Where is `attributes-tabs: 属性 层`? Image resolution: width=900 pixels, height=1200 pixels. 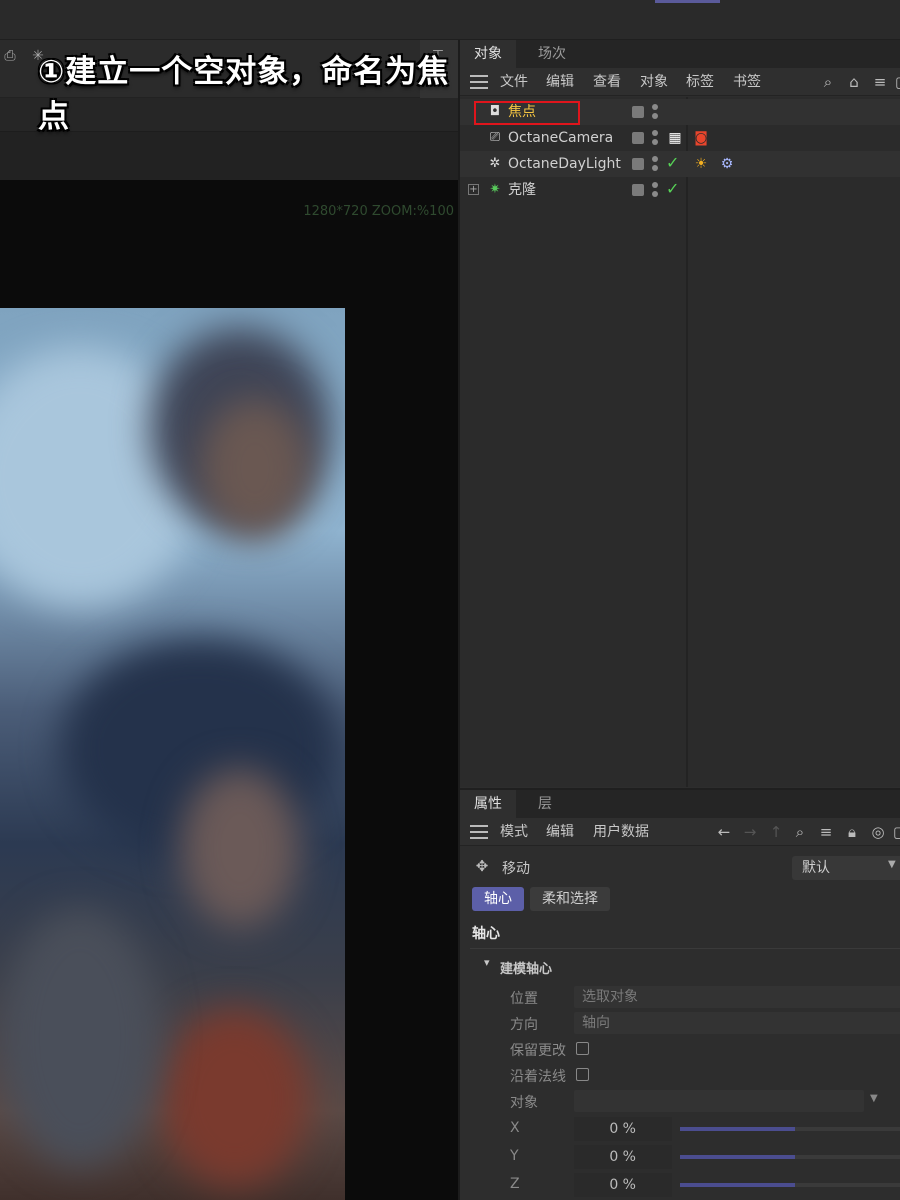
attributes-tabs: 属性 层 is located at coordinates (680, 804).